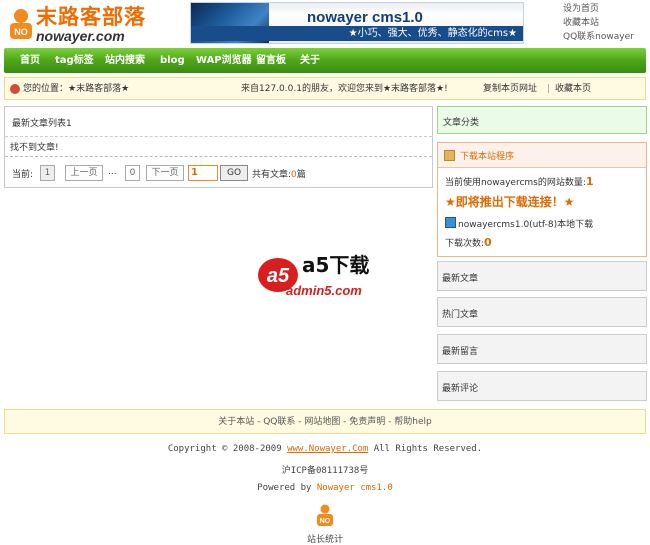  I want to click on total-unit: 篇, so click(301, 175).